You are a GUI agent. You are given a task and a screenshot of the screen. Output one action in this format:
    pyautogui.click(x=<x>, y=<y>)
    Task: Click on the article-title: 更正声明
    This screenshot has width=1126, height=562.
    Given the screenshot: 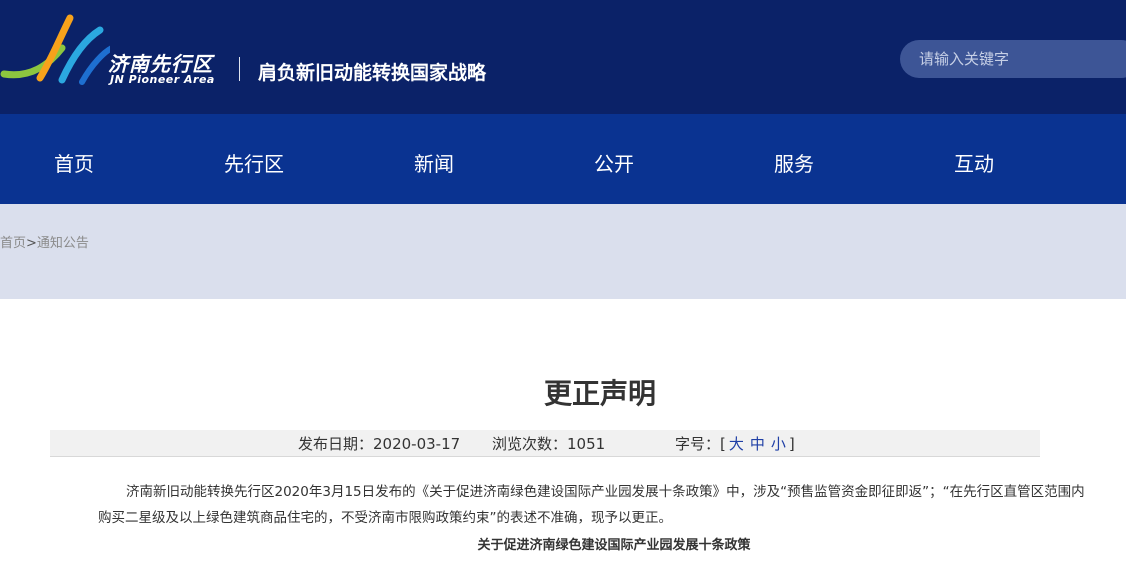 What is the action you would take?
    pyautogui.click(x=599, y=393)
    